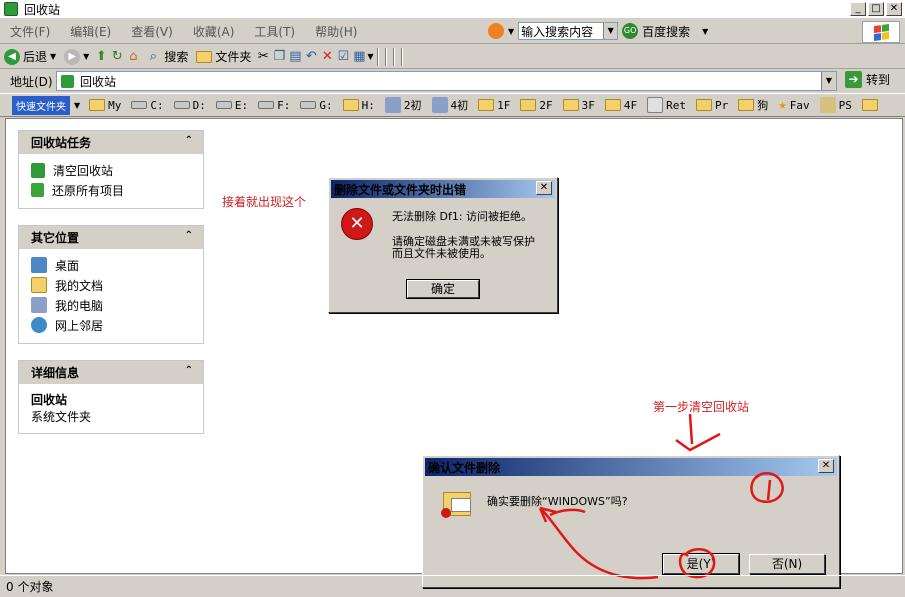  I want to click on forward-button: ▶ ▼, so click(76, 57).